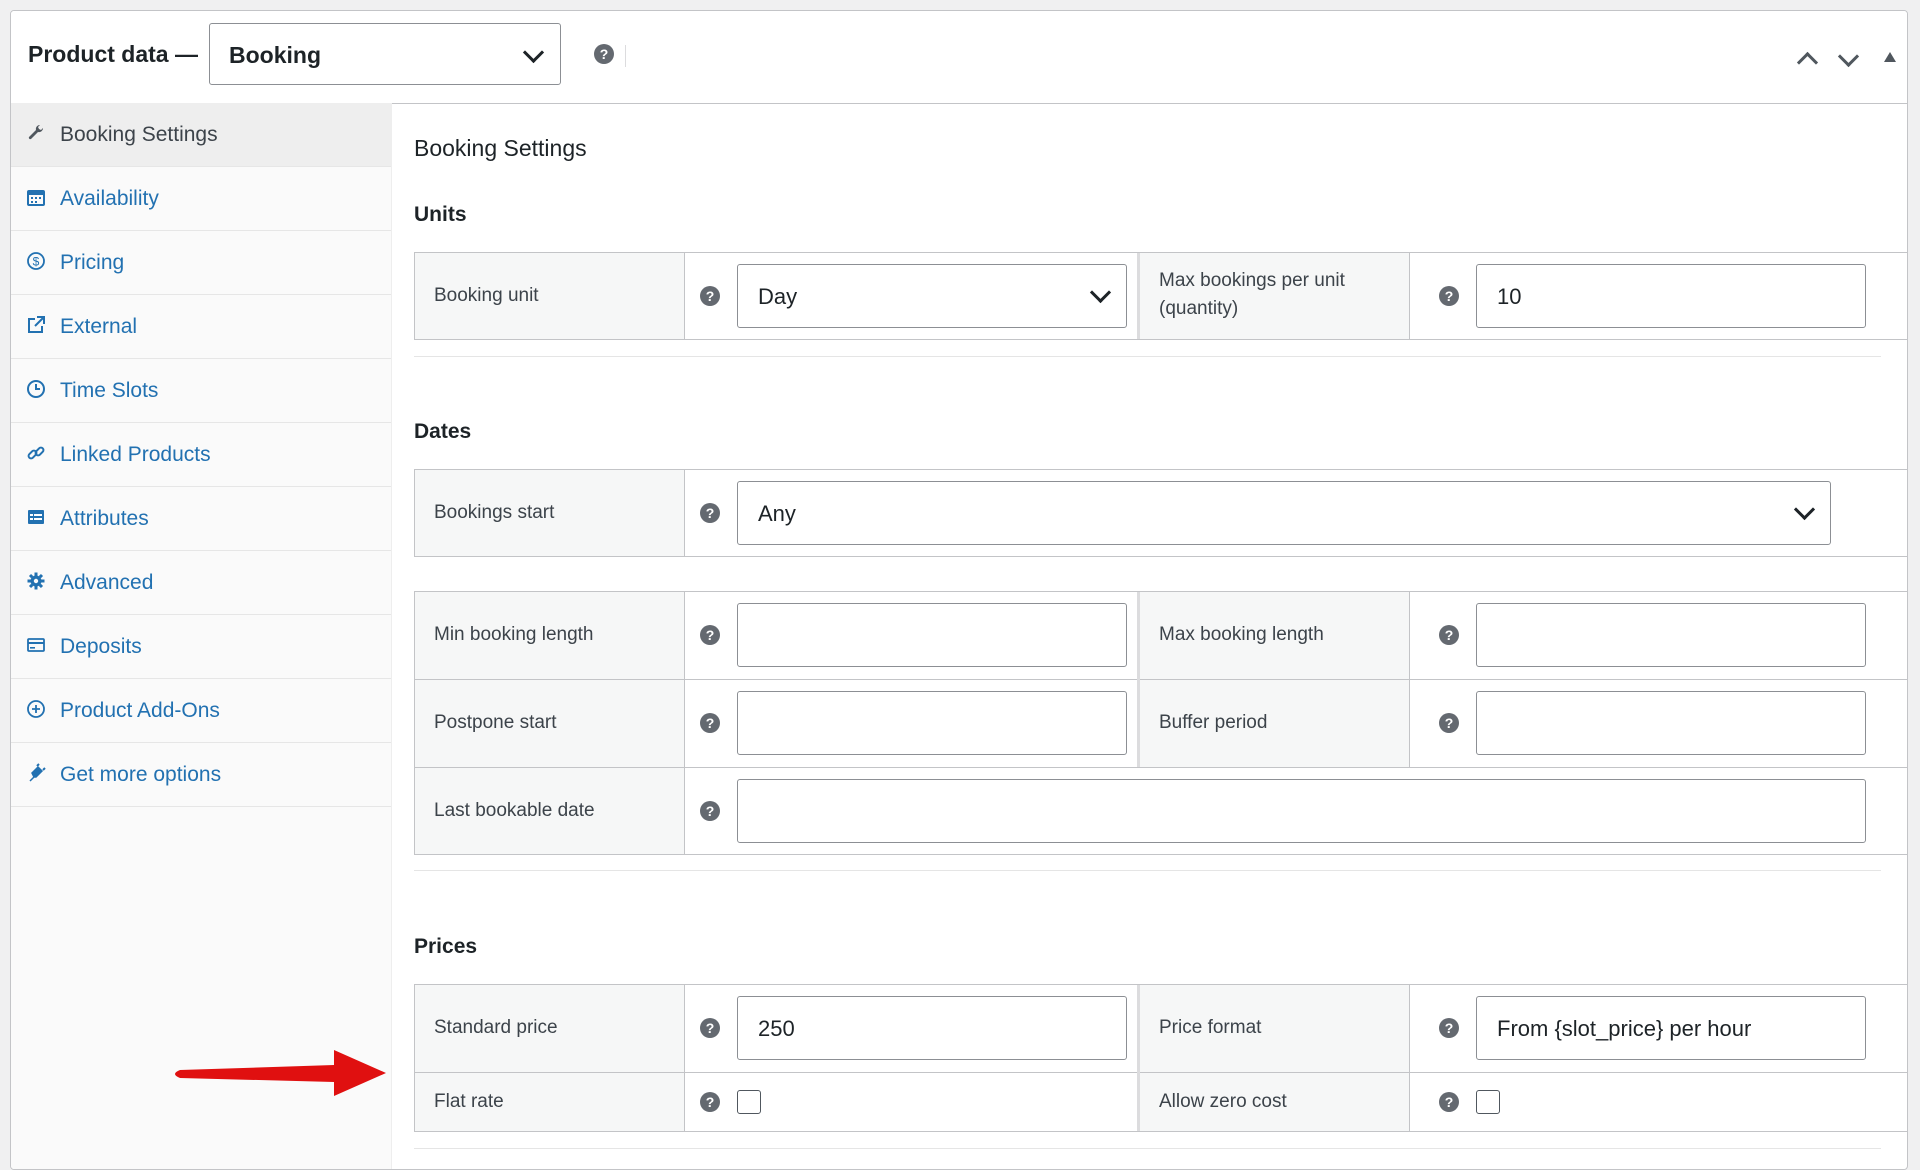 Image resolution: width=1920 pixels, height=1170 pixels. I want to click on booking-unit-select: Day, so click(932, 296).